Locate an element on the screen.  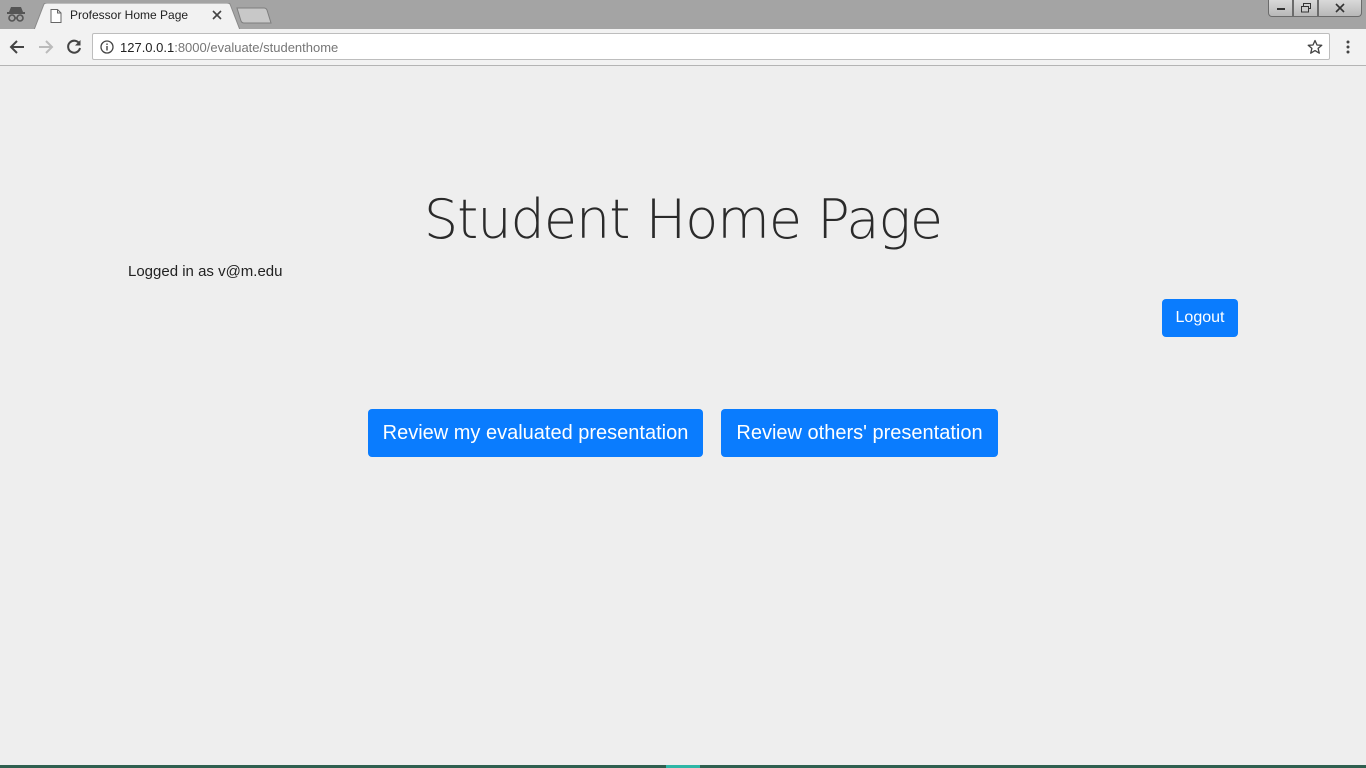
window-close-icon is located at coordinates (1340, 8).